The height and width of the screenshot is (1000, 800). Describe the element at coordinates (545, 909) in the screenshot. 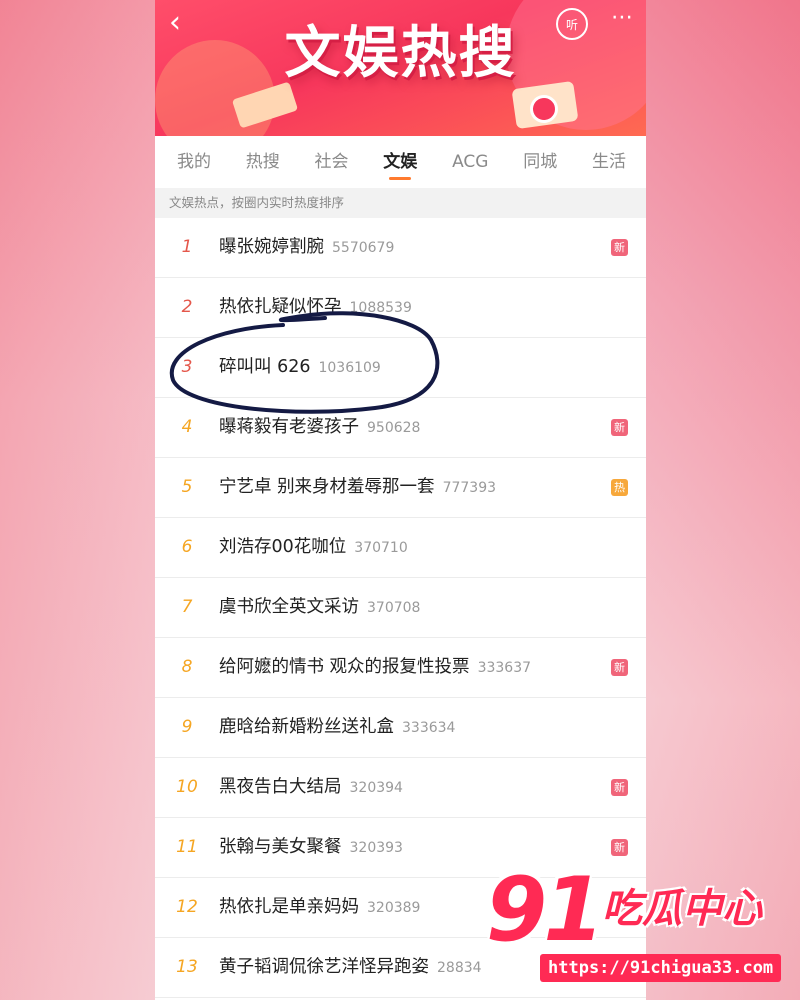

I see `watermark-logo-number: 91` at that location.